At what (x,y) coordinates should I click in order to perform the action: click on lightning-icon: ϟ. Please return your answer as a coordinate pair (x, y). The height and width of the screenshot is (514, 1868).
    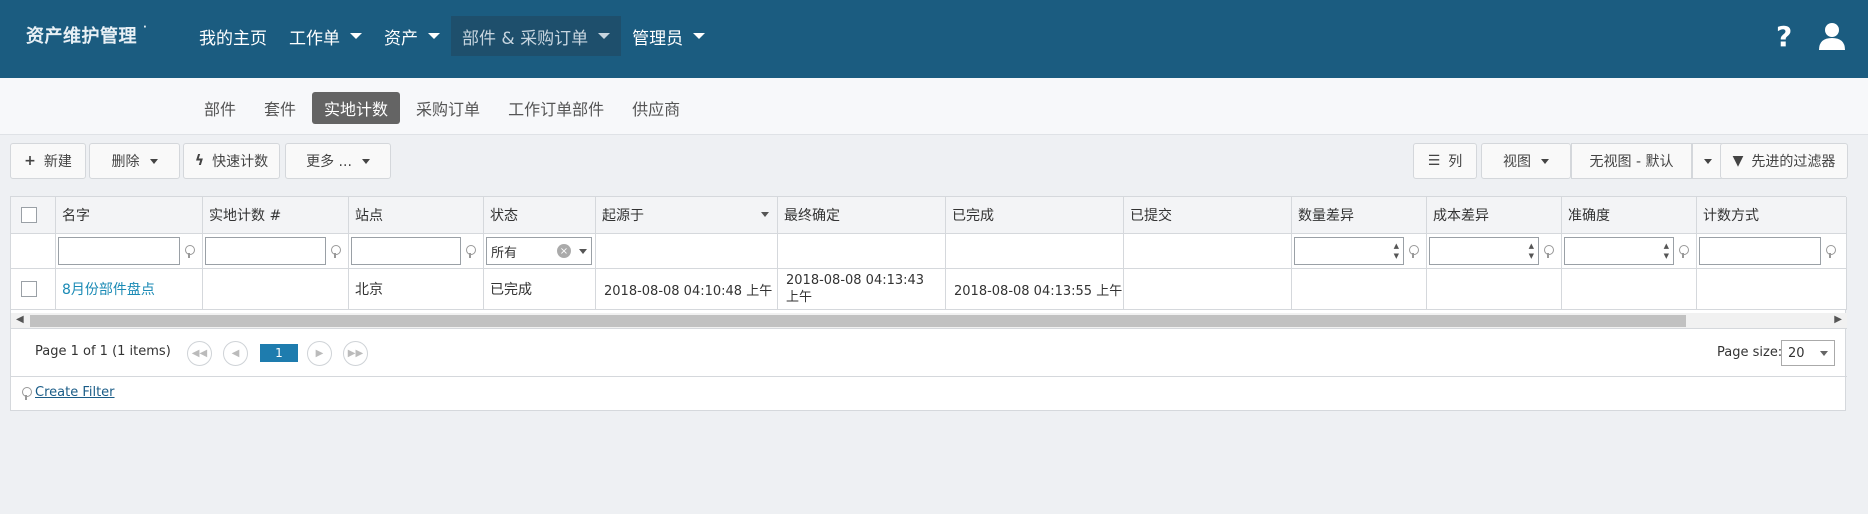
    Looking at the image, I should click on (199, 161).